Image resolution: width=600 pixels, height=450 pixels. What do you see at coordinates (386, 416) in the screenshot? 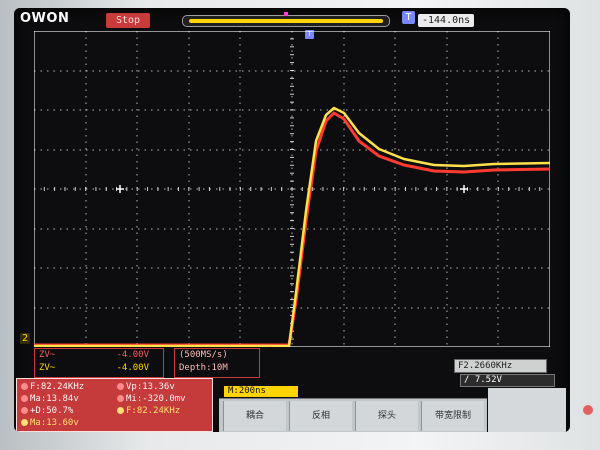
I see `menu-probe-button: 探头` at bounding box center [386, 416].